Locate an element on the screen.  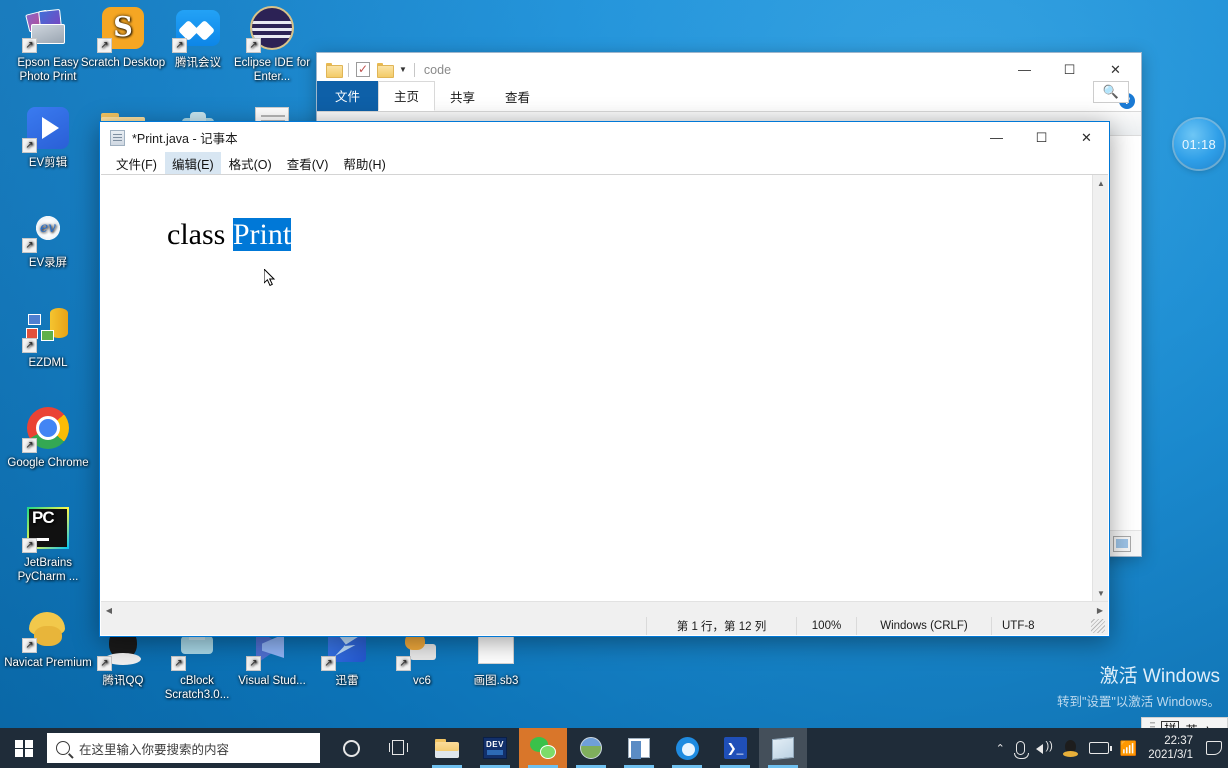
clock-date: 2021/3/1 is located at coordinates (1170, 755).